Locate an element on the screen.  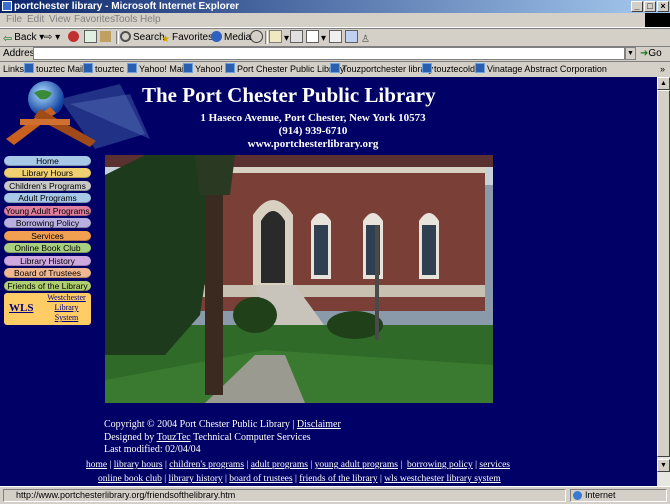
history-button is located at coordinates (257, 37).